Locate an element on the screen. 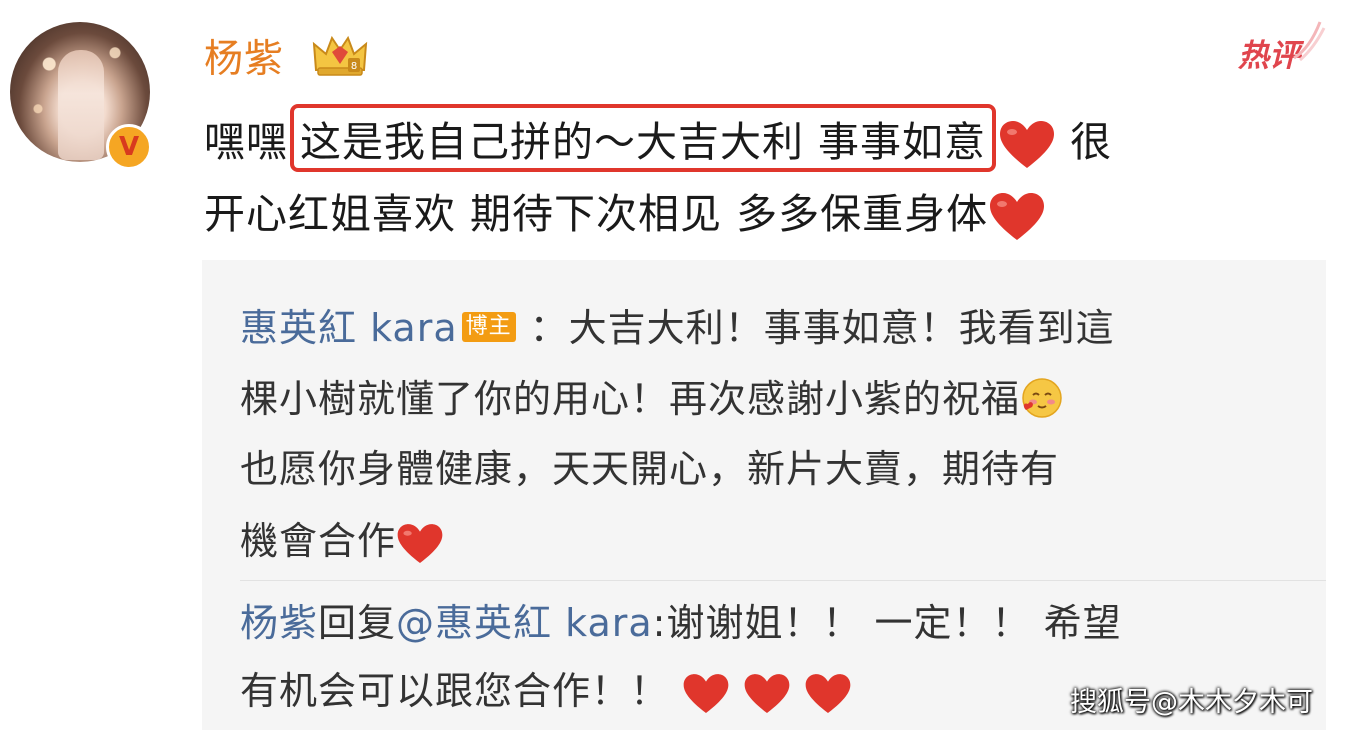 The height and width of the screenshot is (730, 1350). comment-line-1: 嘿嘿 这是我自己拼的～大吉大利 事事如意 很 is located at coordinates (658, 138).